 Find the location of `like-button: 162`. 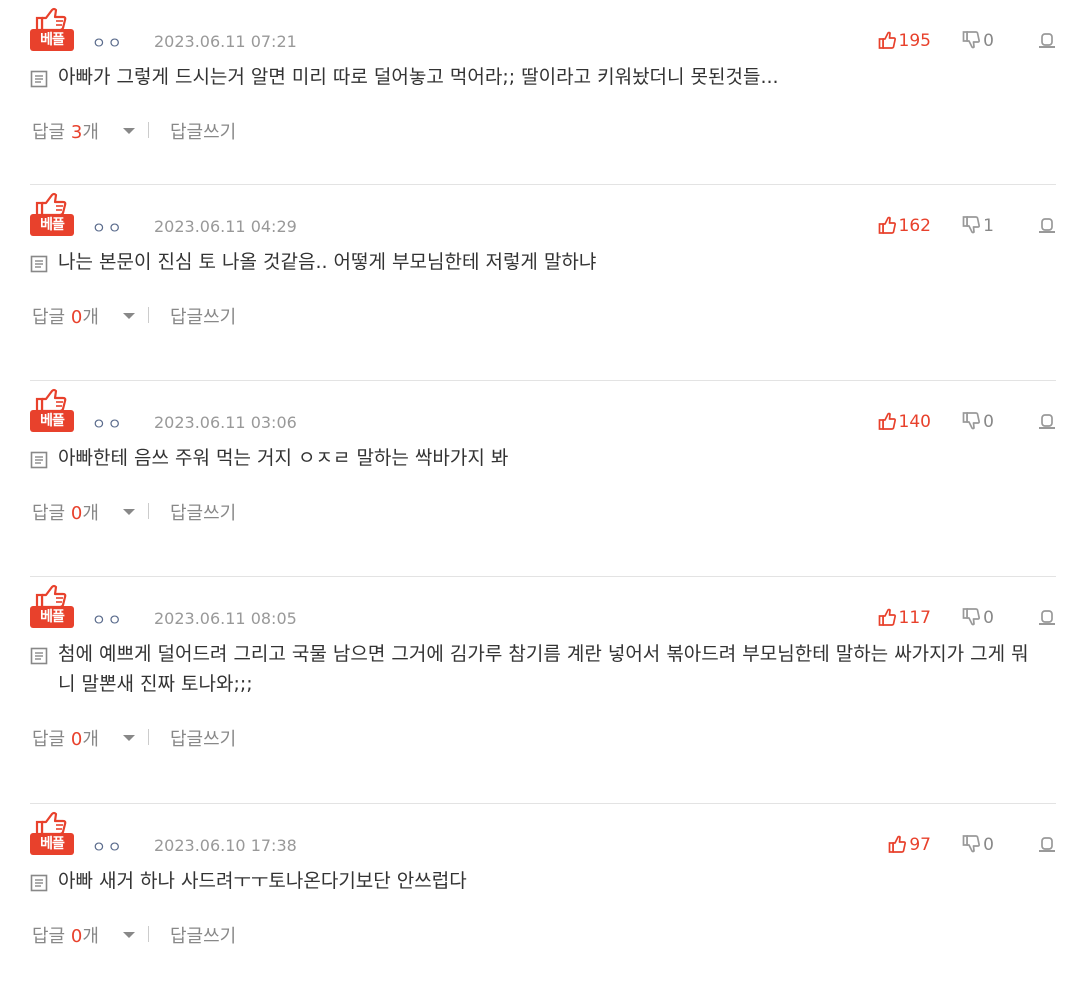

like-button: 162 is located at coordinates (904, 226).